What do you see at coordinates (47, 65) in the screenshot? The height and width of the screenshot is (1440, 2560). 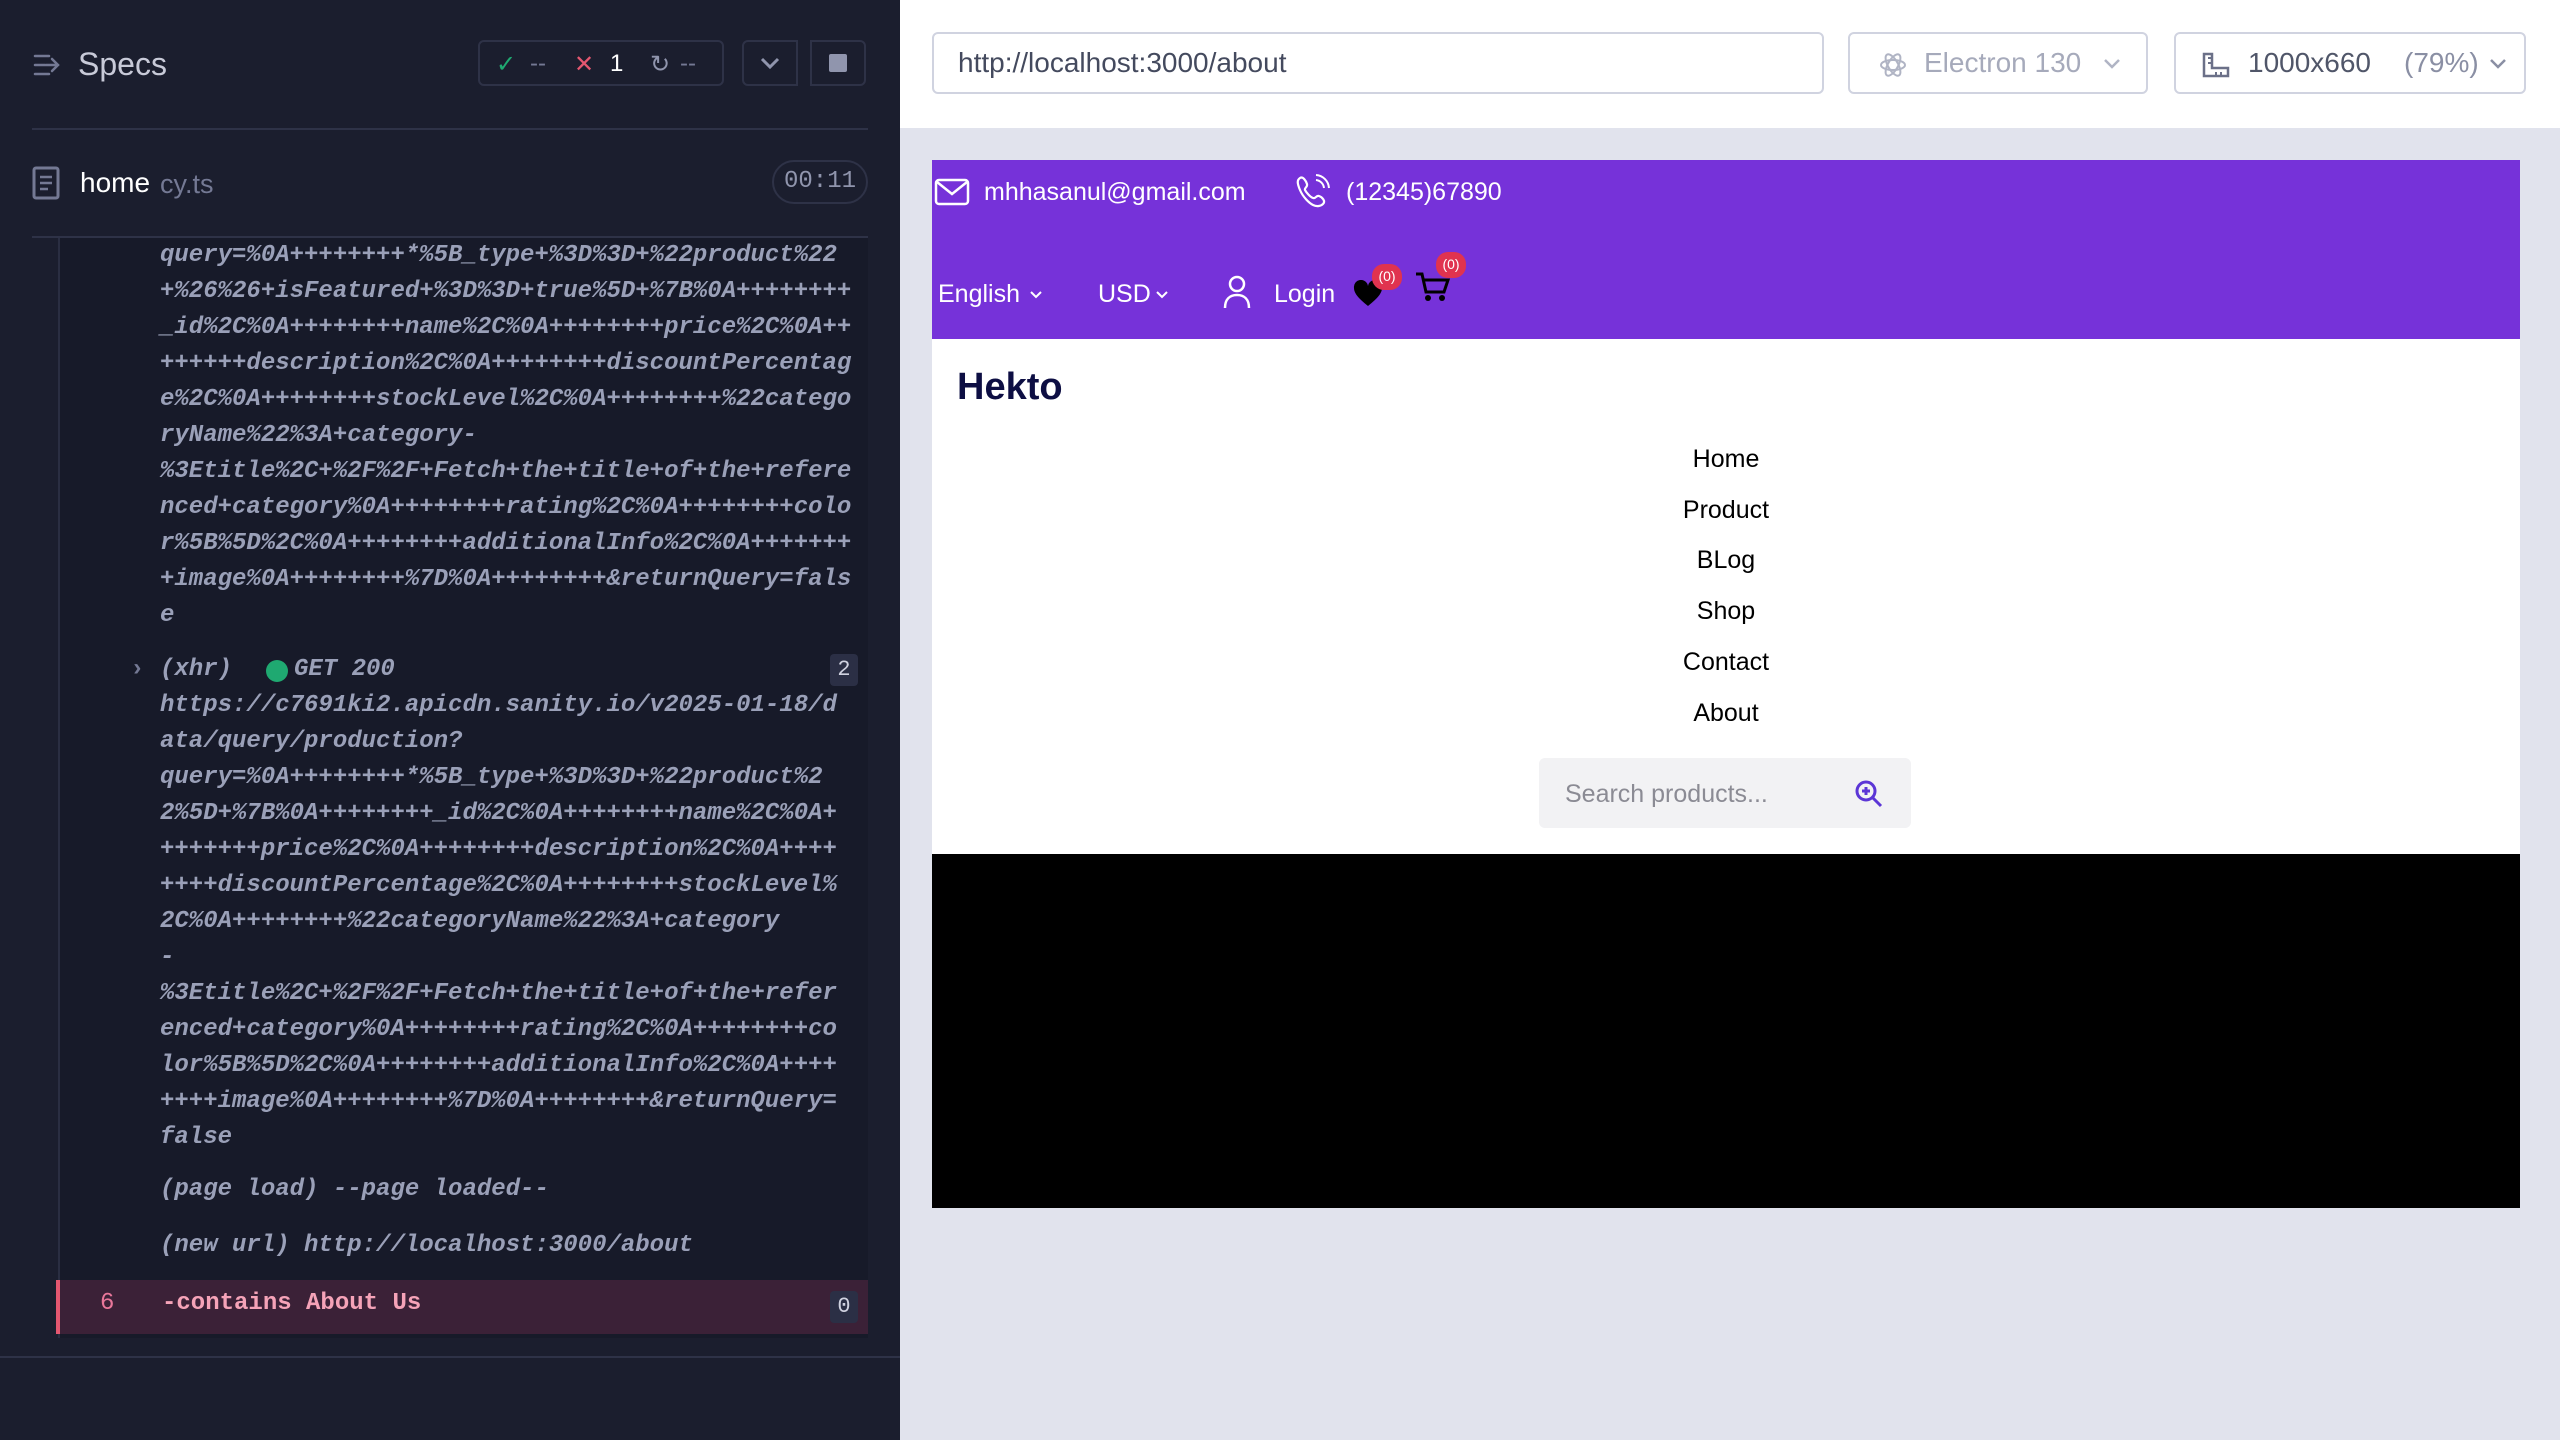 I see `specs-list-icon` at bounding box center [47, 65].